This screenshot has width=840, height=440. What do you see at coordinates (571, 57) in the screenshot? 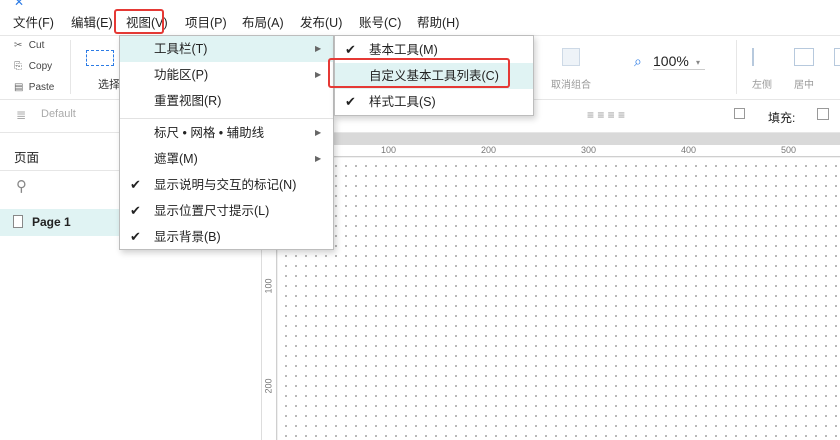
I see `ungroup-icon` at bounding box center [571, 57].